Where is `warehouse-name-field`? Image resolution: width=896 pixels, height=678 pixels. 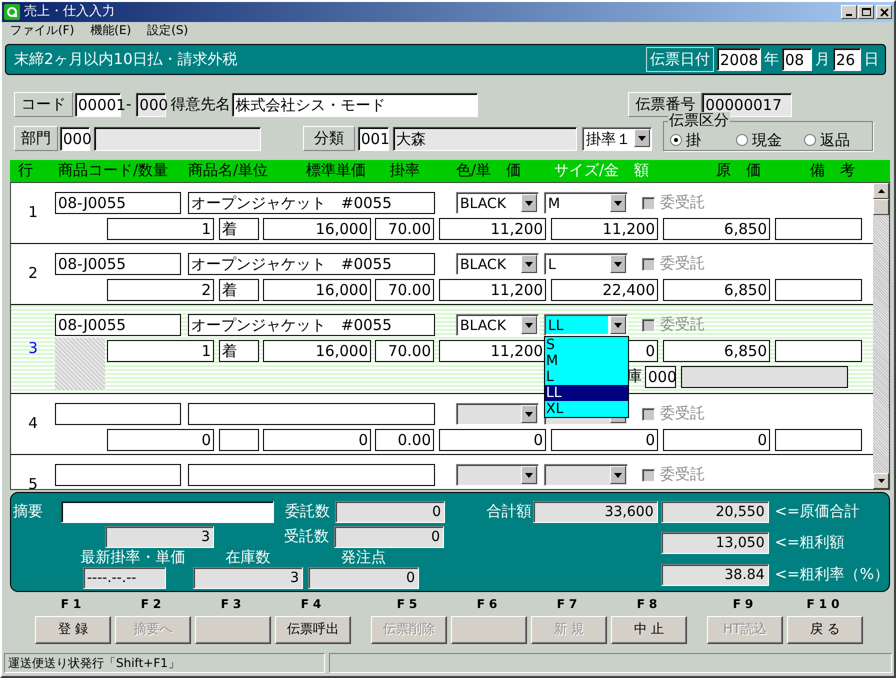
warehouse-name-field is located at coordinates (764, 377).